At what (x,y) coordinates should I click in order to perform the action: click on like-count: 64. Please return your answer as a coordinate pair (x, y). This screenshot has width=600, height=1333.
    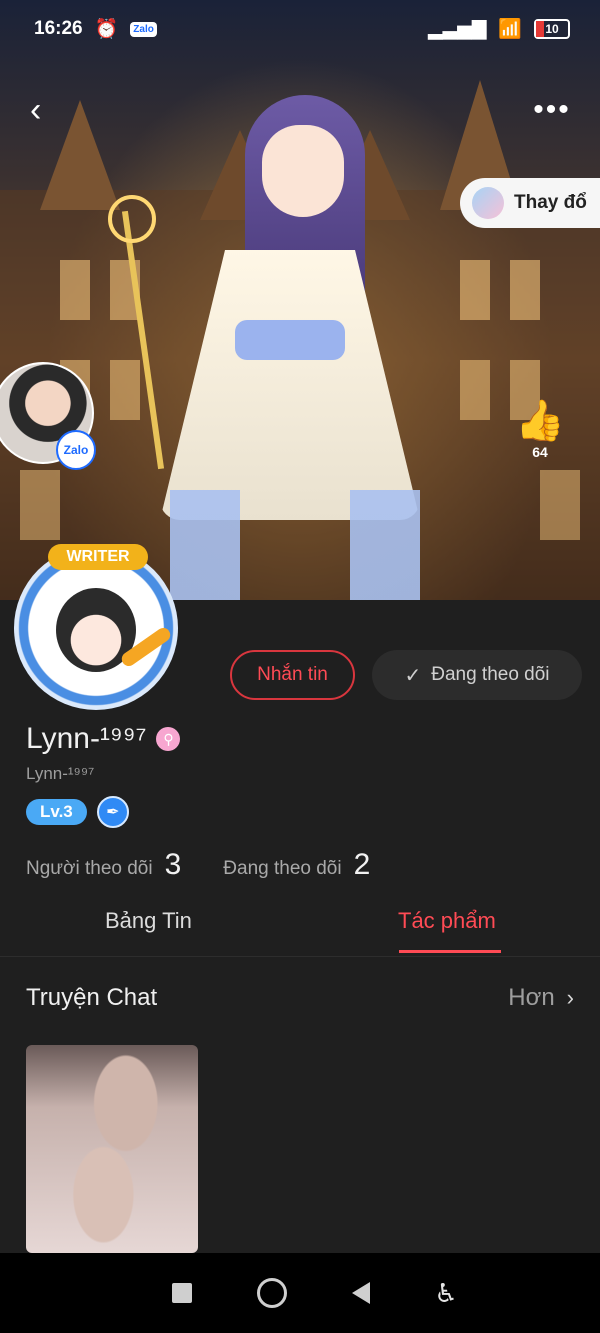
    Looking at the image, I should click on (540, 452).